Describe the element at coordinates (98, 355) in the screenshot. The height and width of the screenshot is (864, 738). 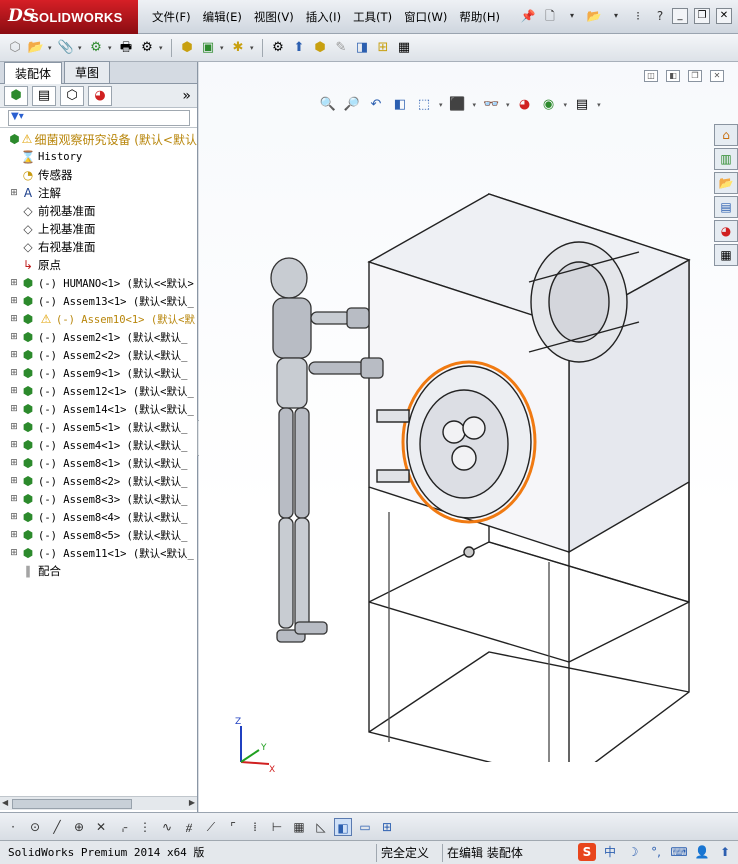
I see `tree-item: ⊞ ⬢ (-) Assem2<2> (默认<默认_` at that location.